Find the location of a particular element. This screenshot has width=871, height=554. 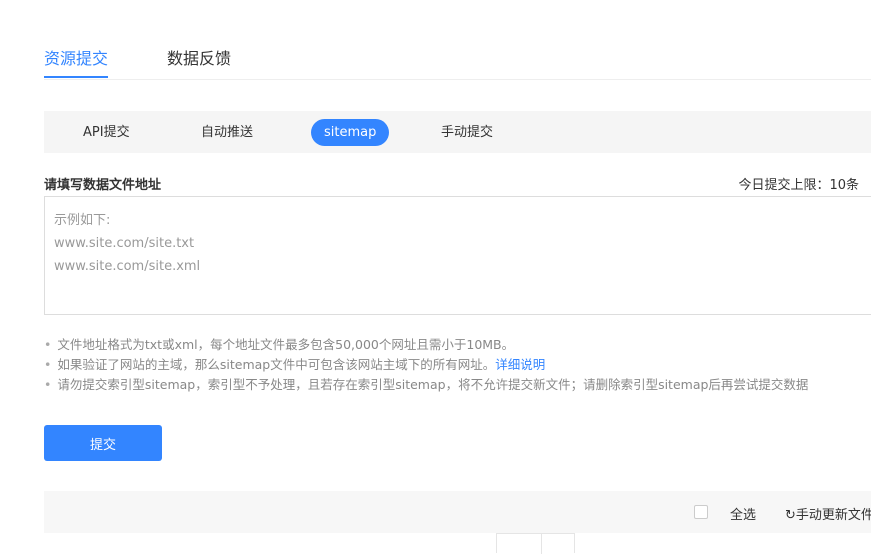

daily-limit: 今日提交上限：10条 is located at coordinates (798, 185).